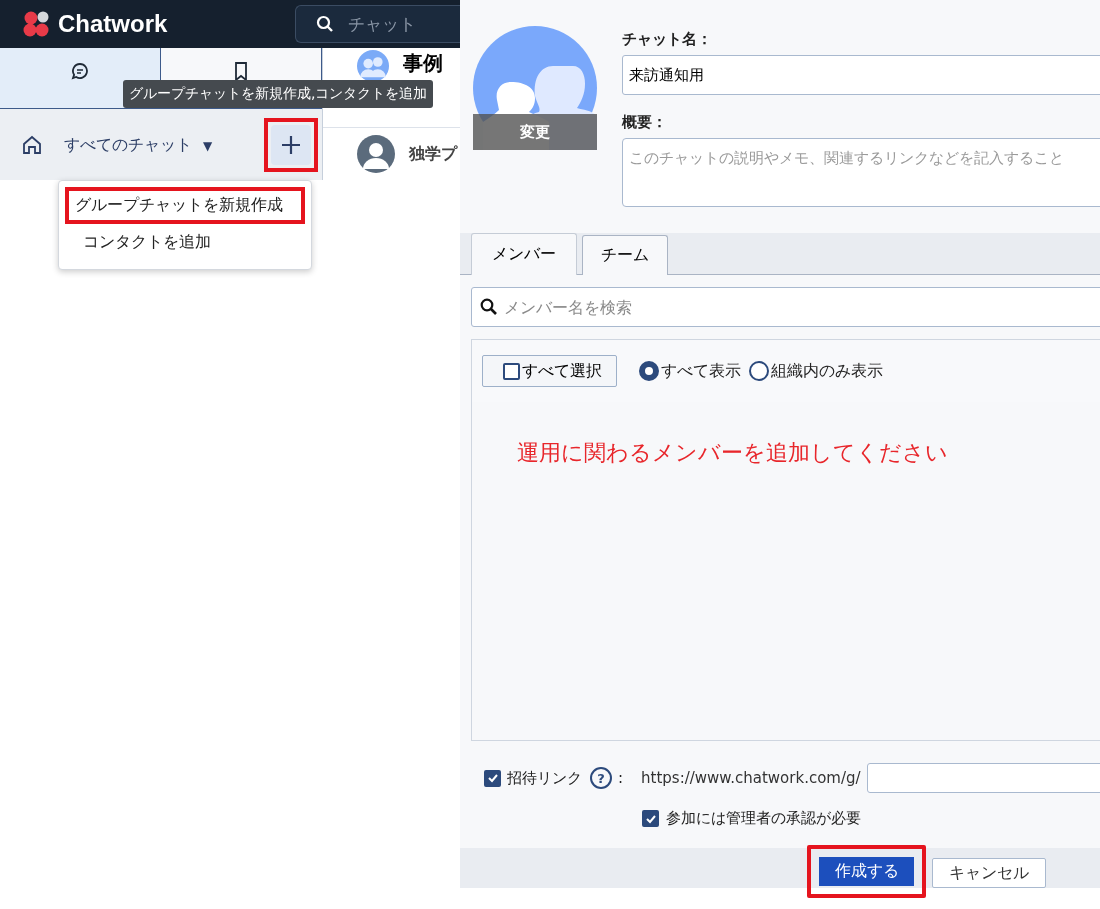 Image resolution: width=1100 pixels, height=909 pixels. Describe the element at coordinates (376, 154) in the screenshot. I see `user-avatar-icon` at that location.